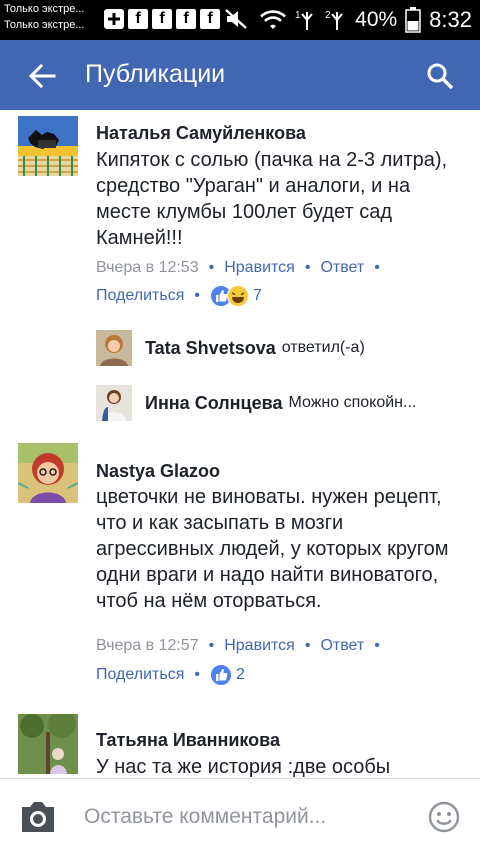 Image resolution: width=480 pixels, height=854 pixels. I want to click on comment-author: Татьяна Иванникова, so click(188, 740).